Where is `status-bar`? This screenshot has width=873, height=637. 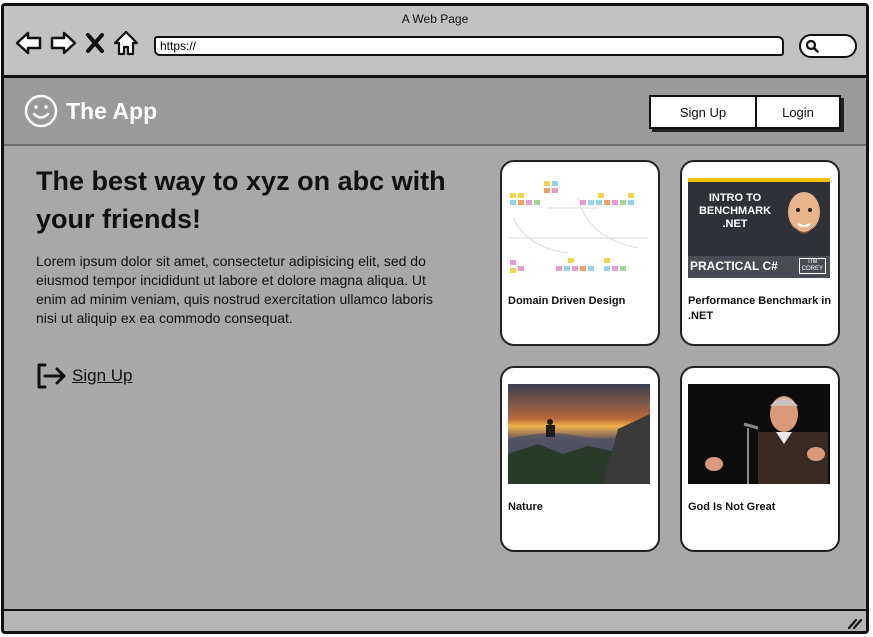 status-bar is located at coordinates (435, 620).